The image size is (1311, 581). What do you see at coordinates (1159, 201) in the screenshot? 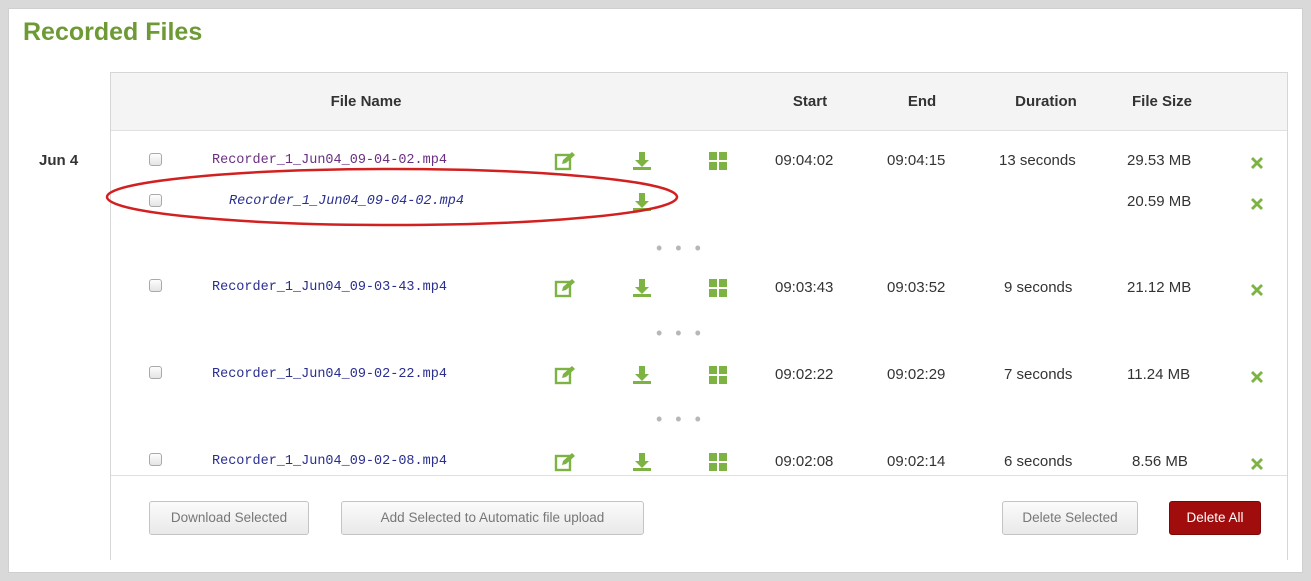
I see `file-size: 20.59 MB` at bounding box center [1159, 201].